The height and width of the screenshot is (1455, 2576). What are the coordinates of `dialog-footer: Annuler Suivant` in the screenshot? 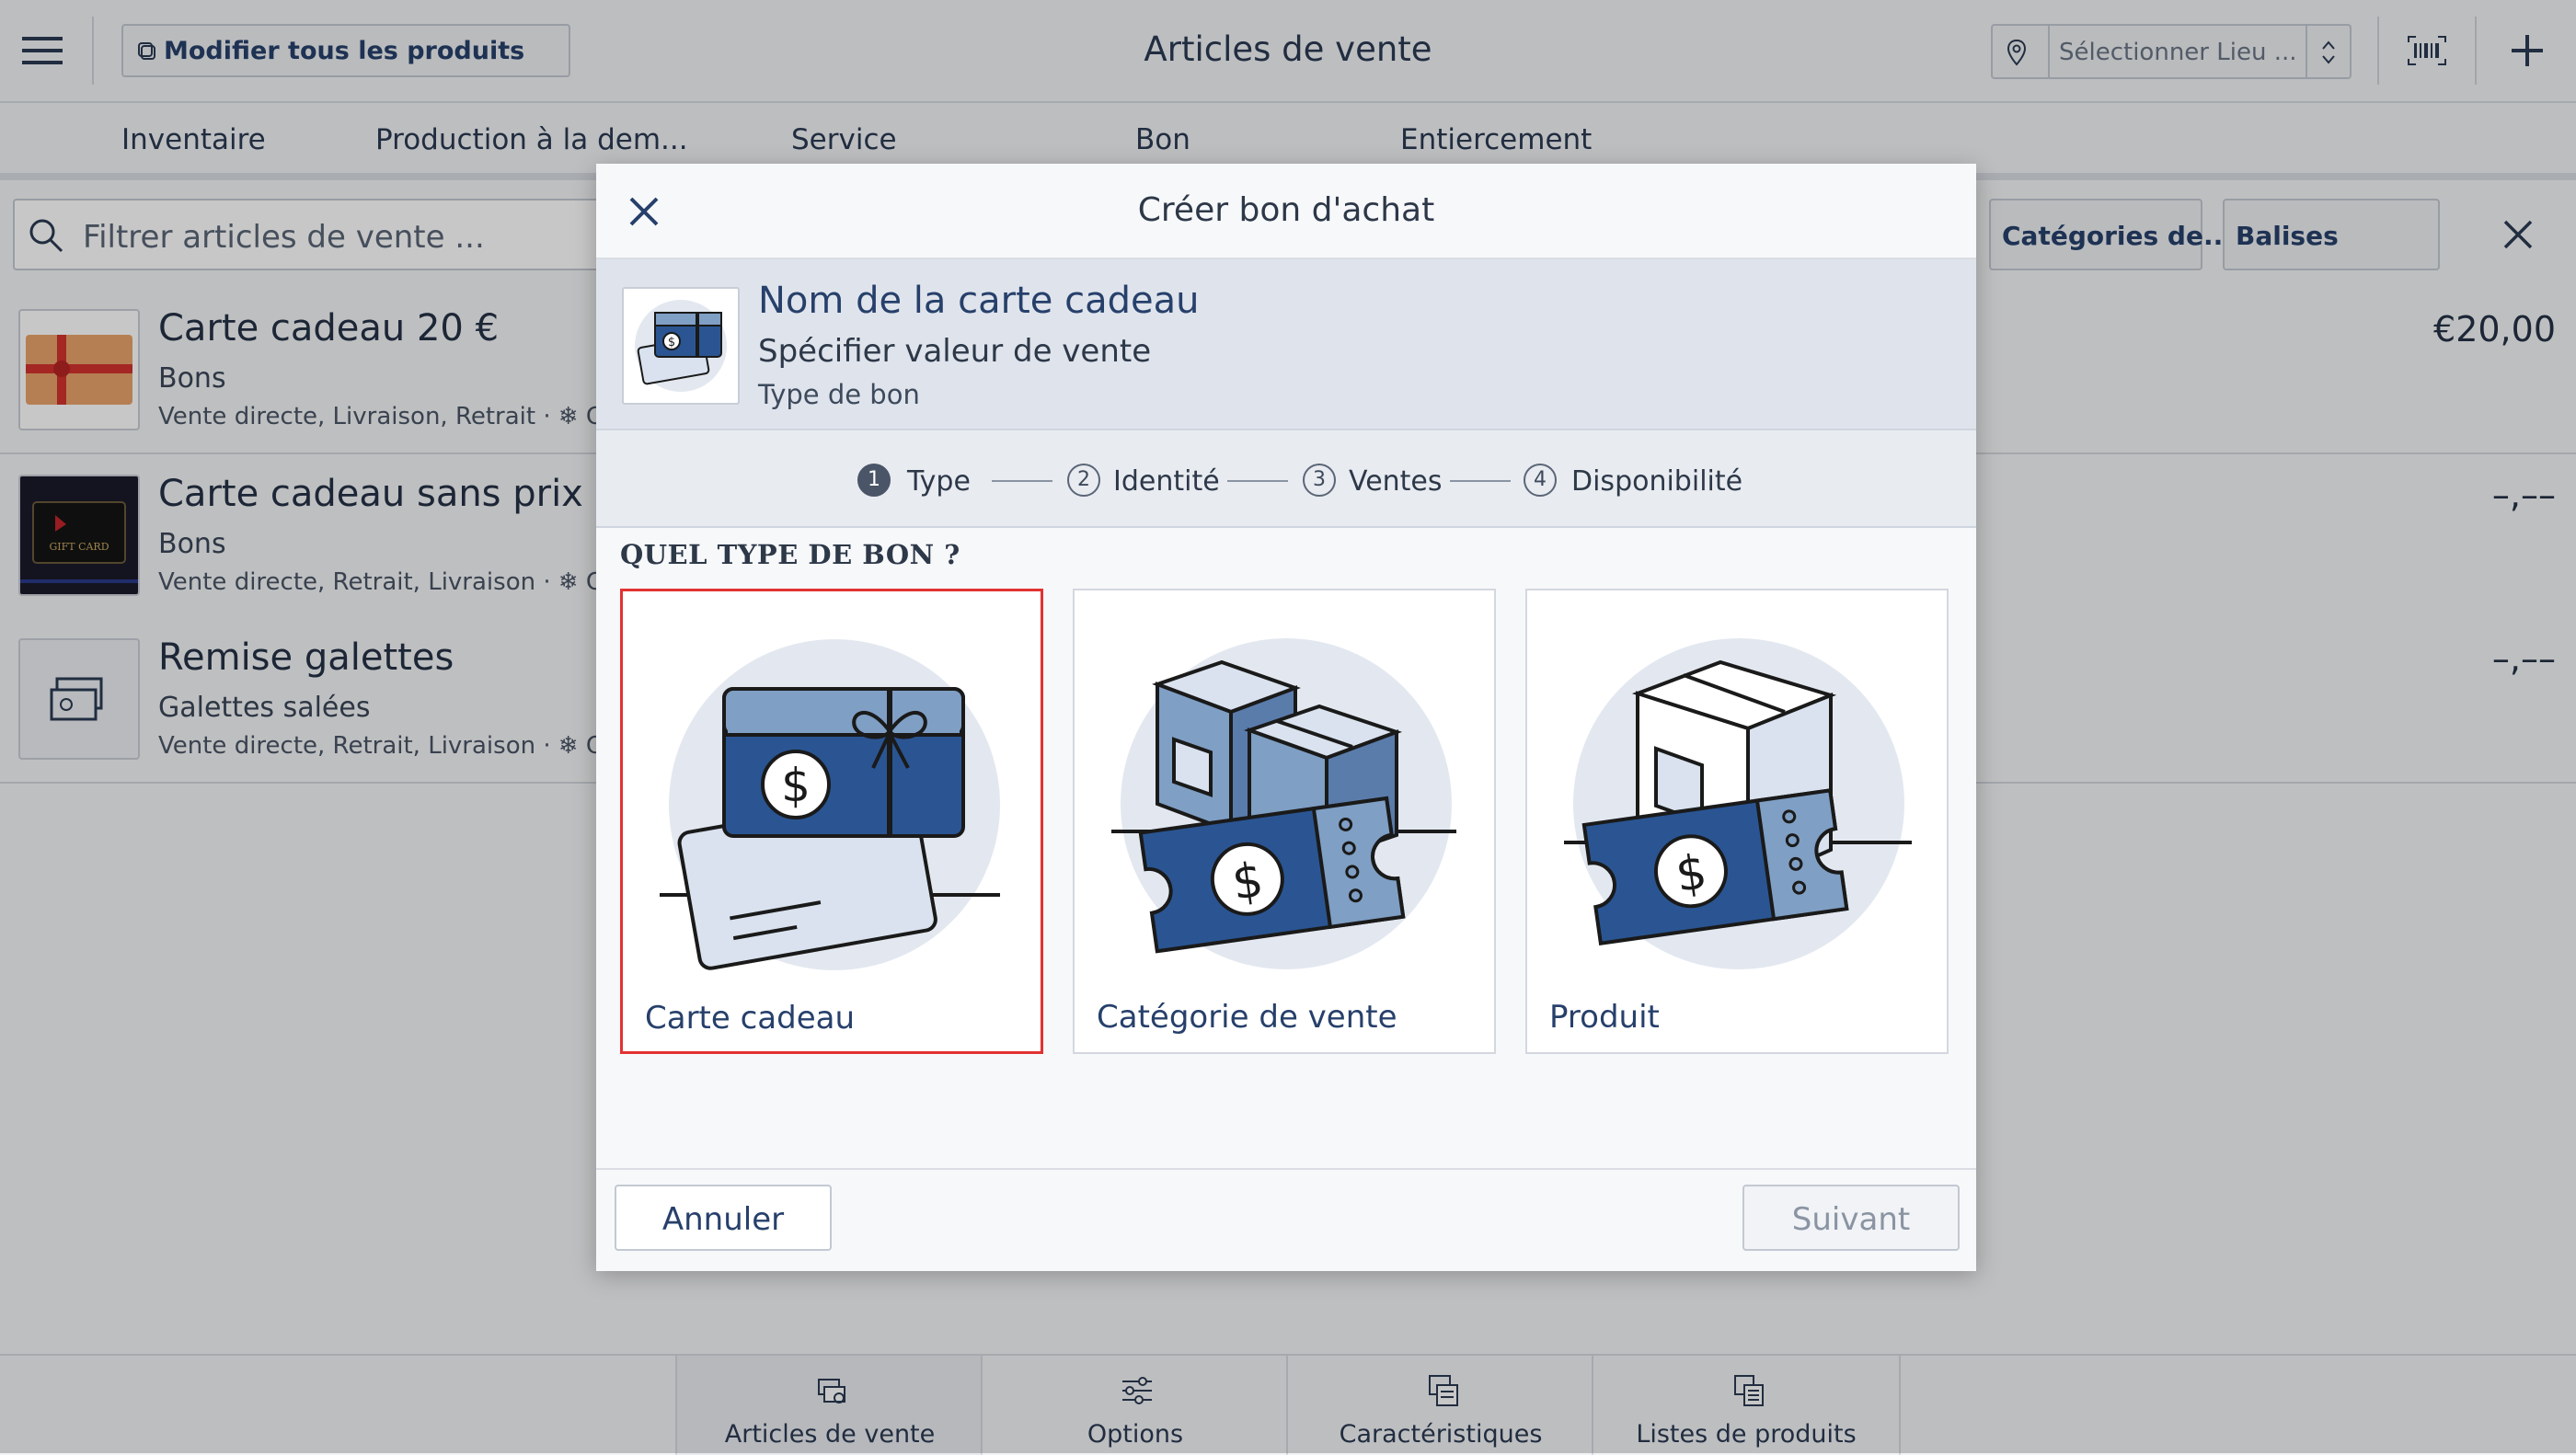 It's located at (1286, 1219).